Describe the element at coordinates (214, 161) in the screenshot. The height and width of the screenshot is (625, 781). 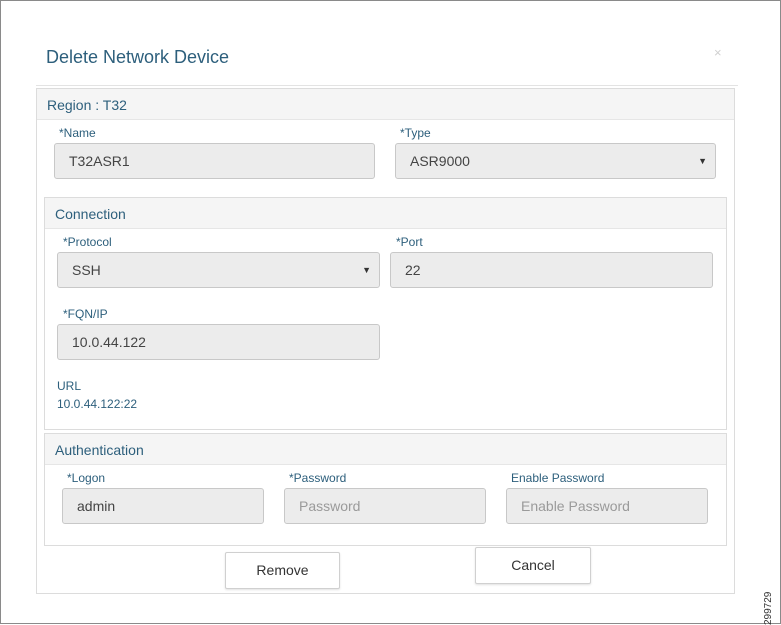
I see `name-field: T32ASR1` at that location.